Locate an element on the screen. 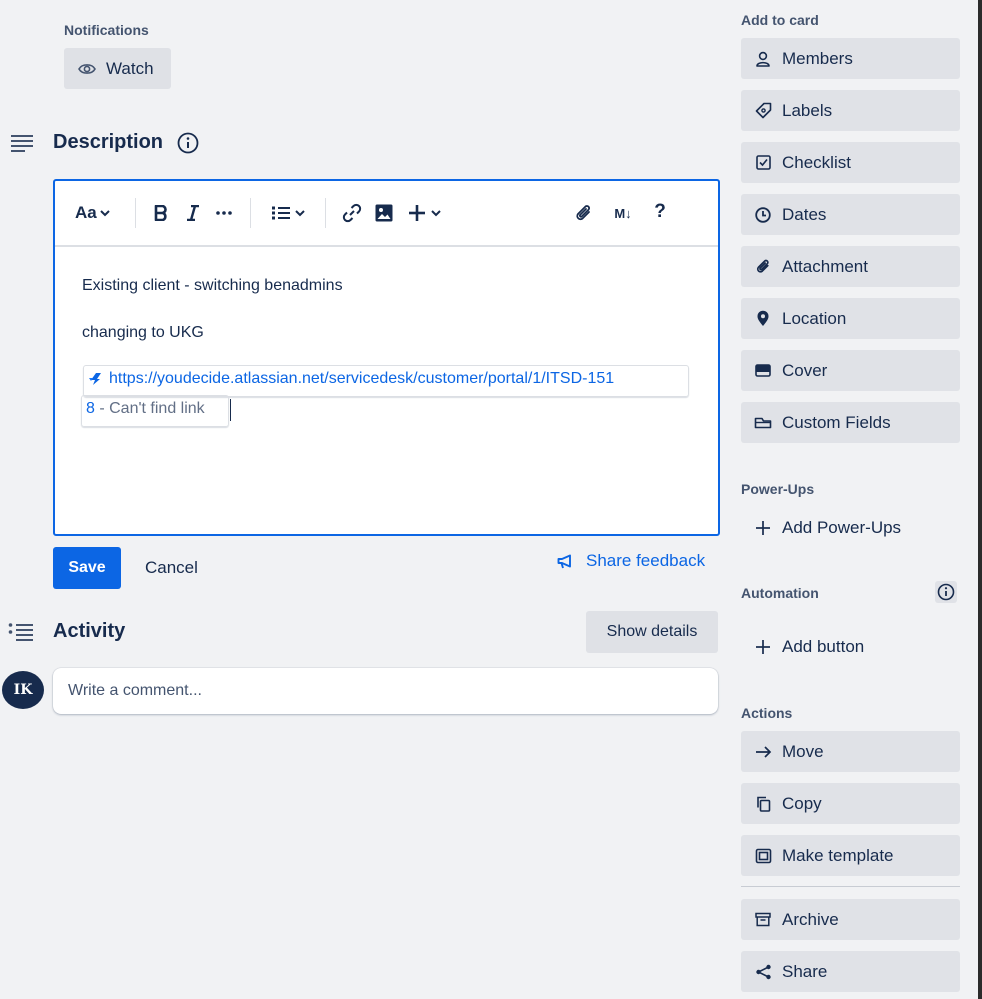  description-icon is located at coordinates (22, 145).